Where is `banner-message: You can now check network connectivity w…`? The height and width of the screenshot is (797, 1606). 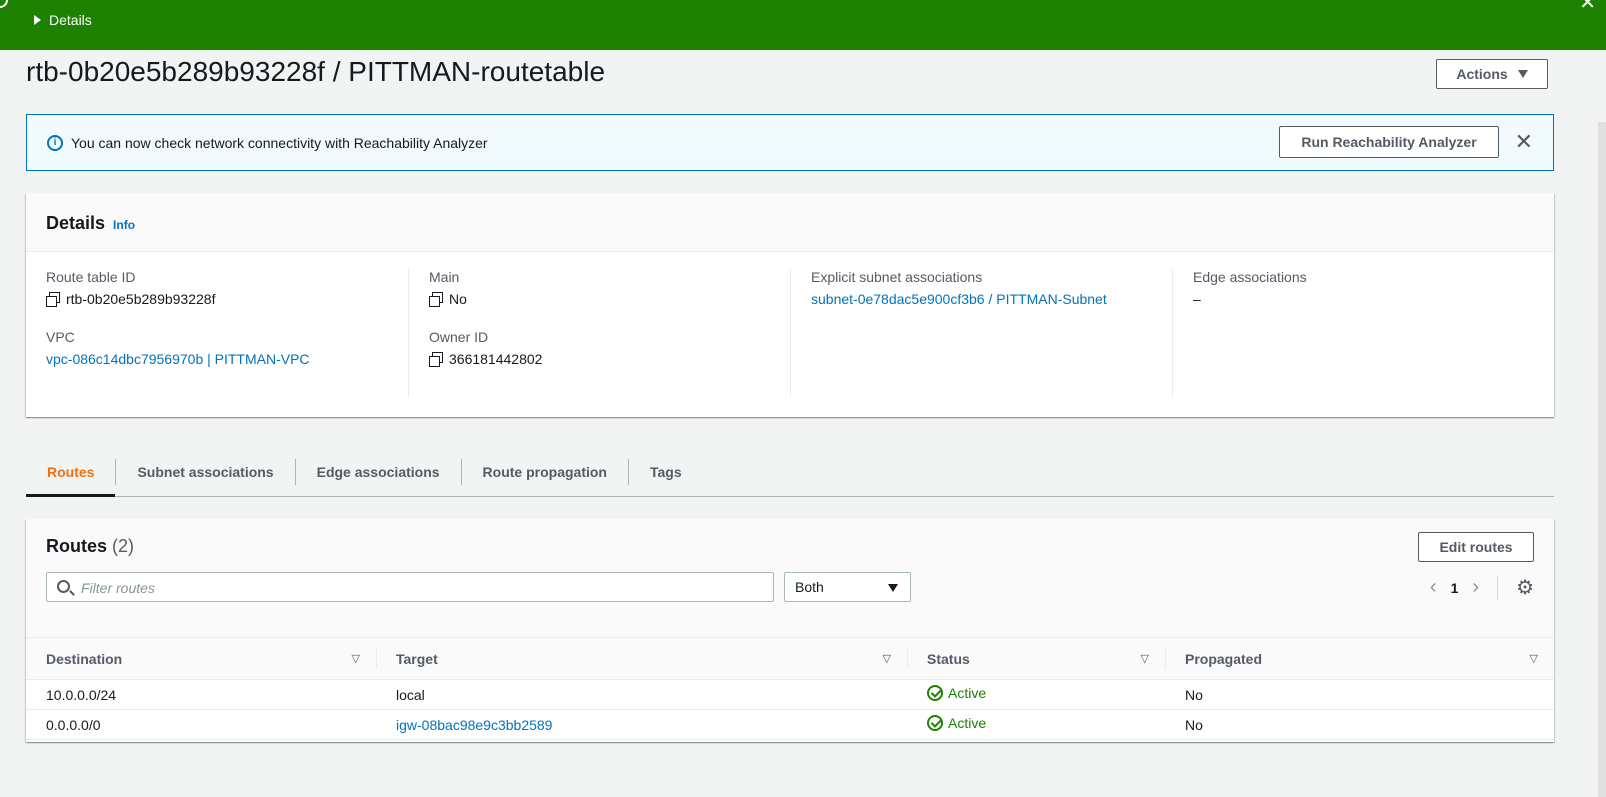
banner-message: You can now check network connectivity w… is located at coordinates (279, 143).